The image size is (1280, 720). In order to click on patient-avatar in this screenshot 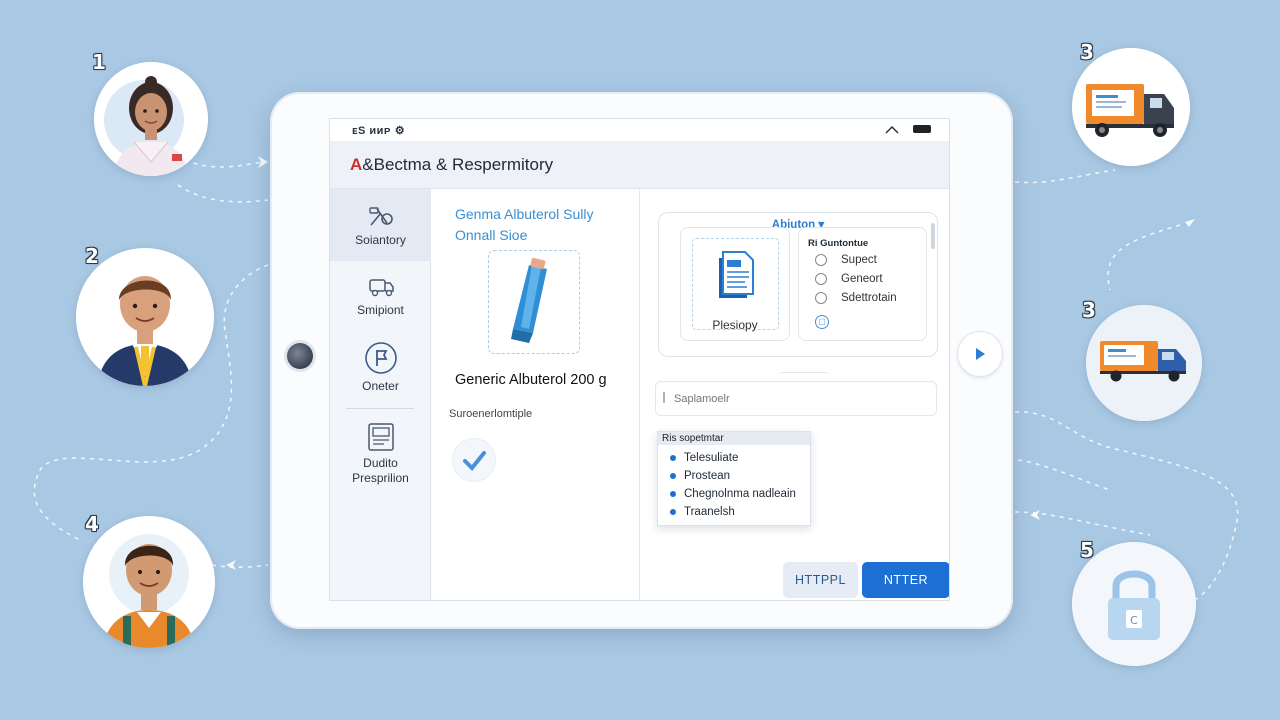, I will do `click(149, 582)`.